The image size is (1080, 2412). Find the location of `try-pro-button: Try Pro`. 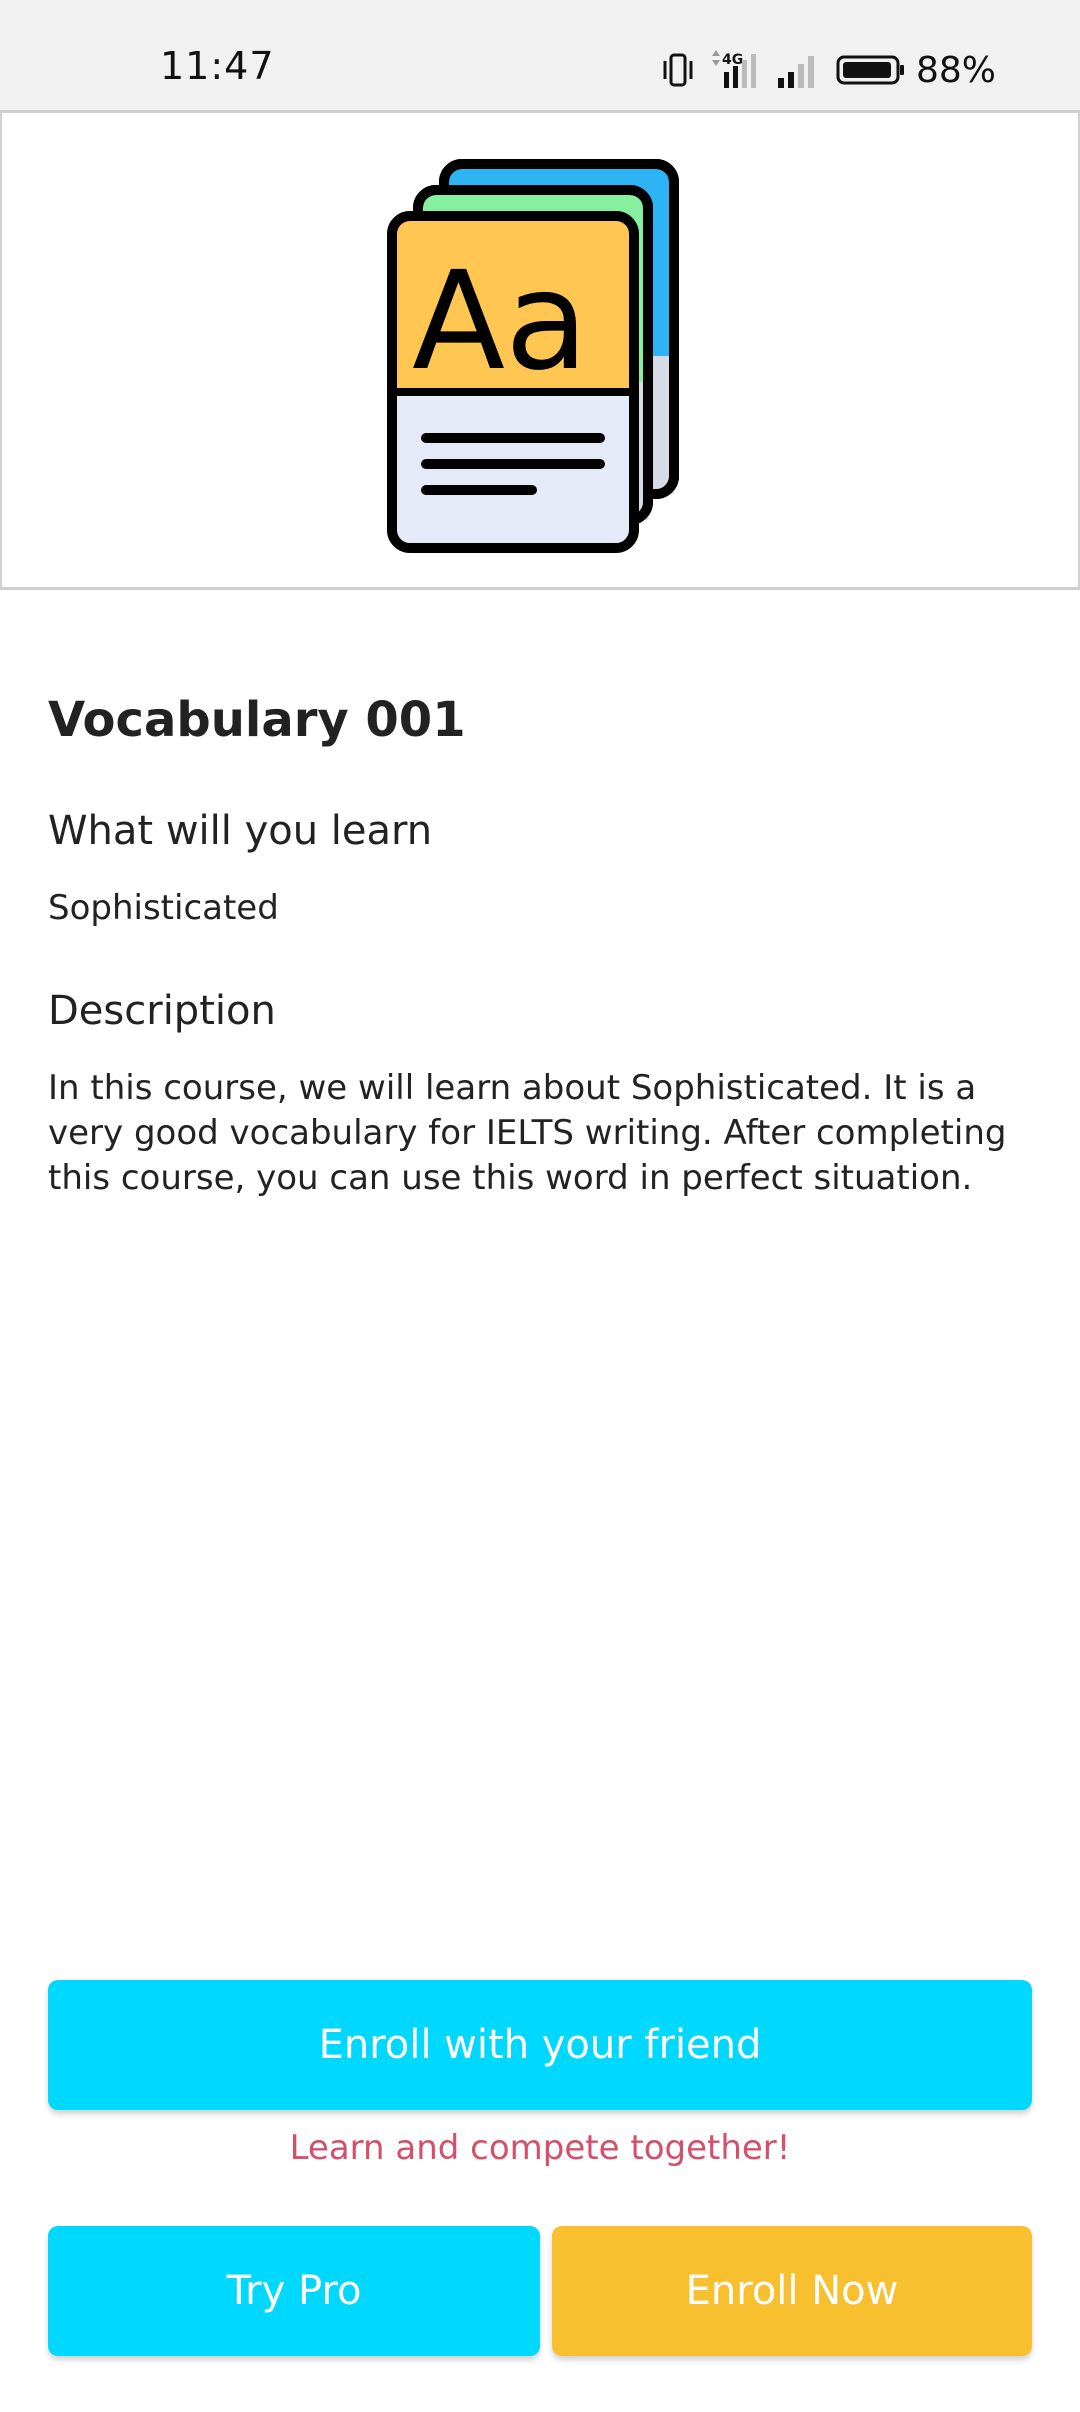

try-pro-button: Try Pro is located at coordinates (294, 2291).